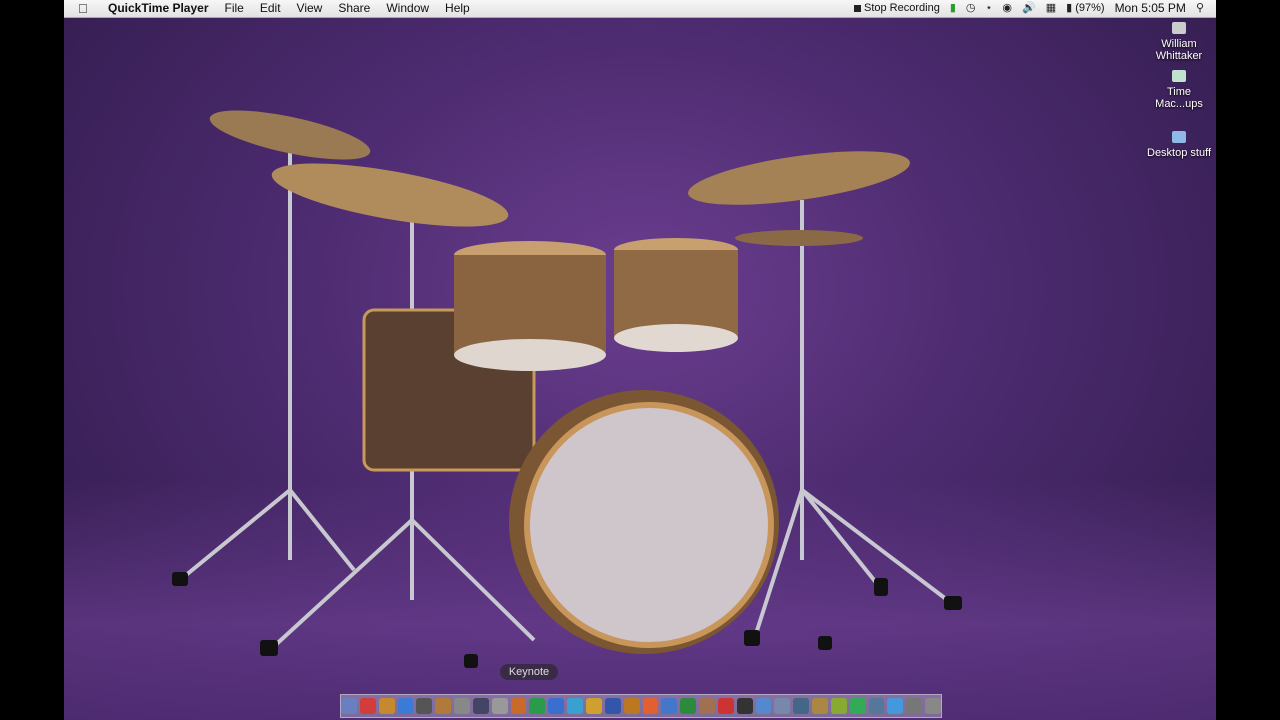 The width and height of the screenshot is (1280, 720). Describe the element at coordinates (158, 8) in the screenshot. I see `menu-app-name: QuickTime Player` at that location.